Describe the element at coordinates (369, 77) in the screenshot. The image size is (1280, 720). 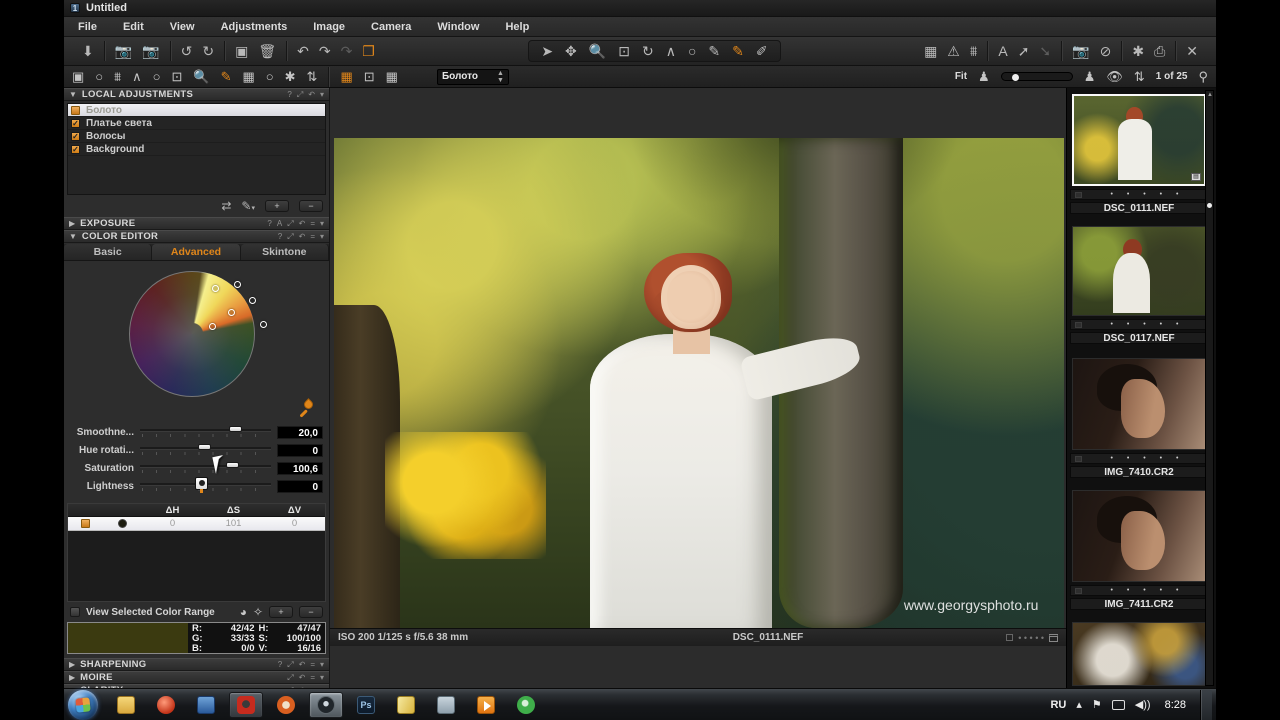
I see `primary-view-icon: ⊡` at that location.